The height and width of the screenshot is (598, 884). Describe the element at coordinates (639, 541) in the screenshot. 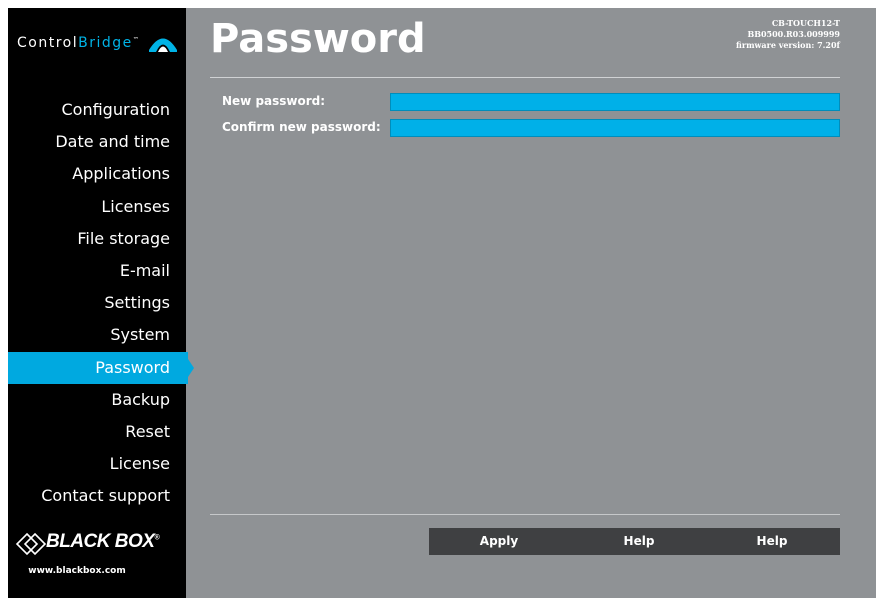

I see `help-button: Help` at that location.